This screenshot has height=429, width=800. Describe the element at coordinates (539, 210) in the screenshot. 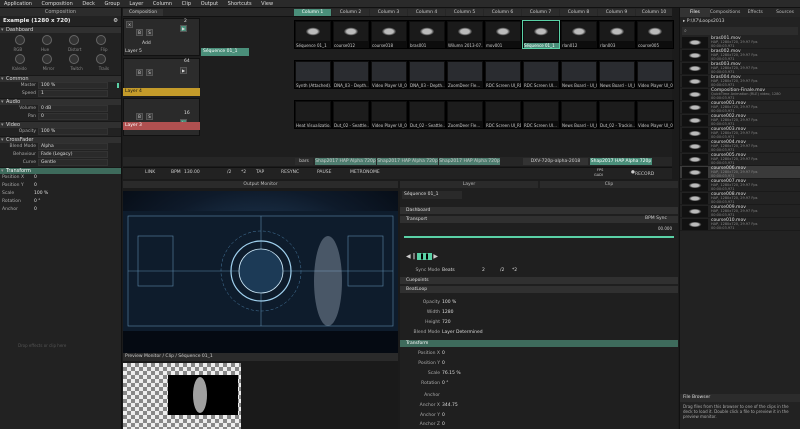

I see `section-dashboard: Dashboard` at that location.